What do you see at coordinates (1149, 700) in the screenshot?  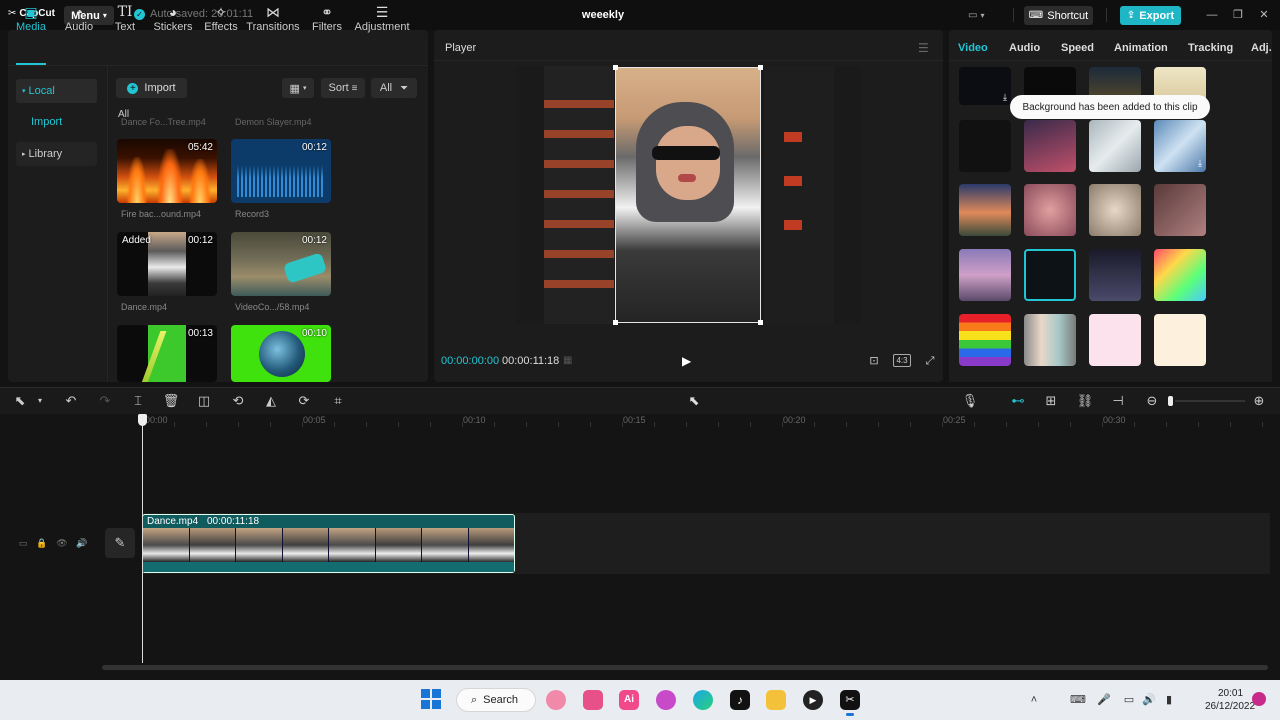 I see `volume-icon: 🔊` at bounding box center [1149, 700].